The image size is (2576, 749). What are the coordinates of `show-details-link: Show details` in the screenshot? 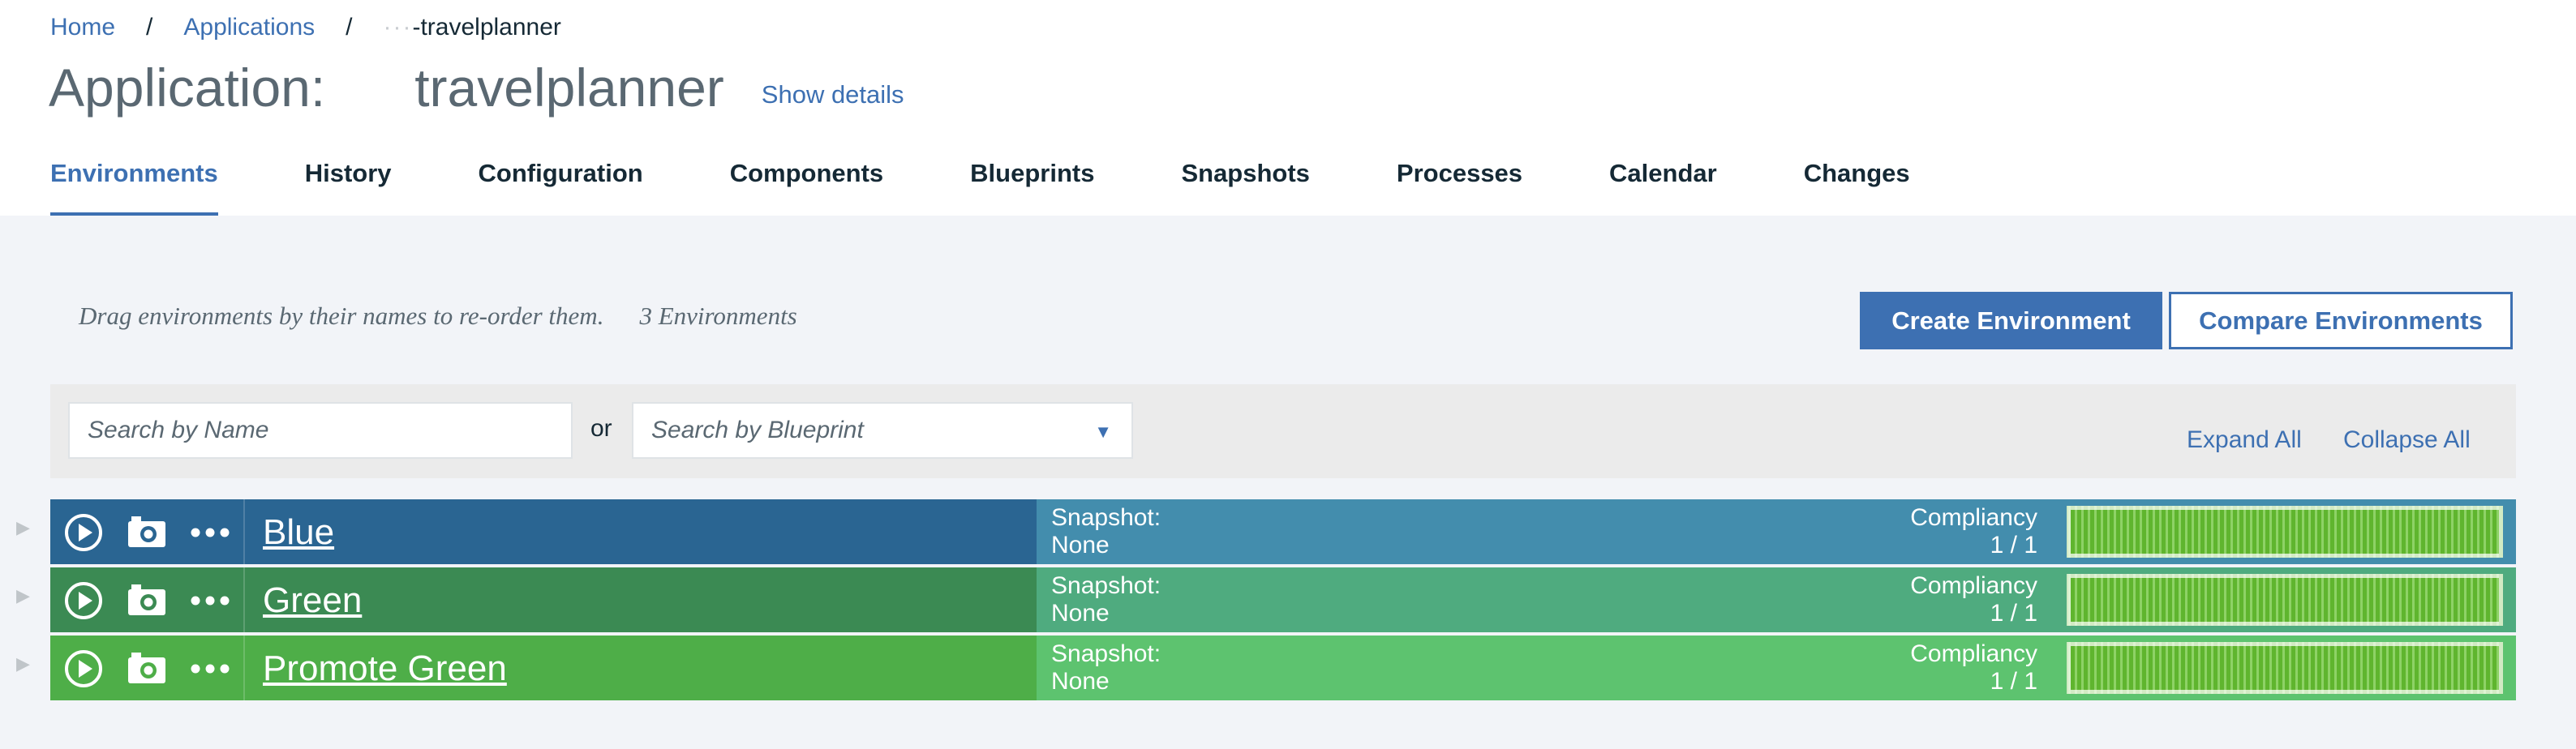 It's located at (833, 94).